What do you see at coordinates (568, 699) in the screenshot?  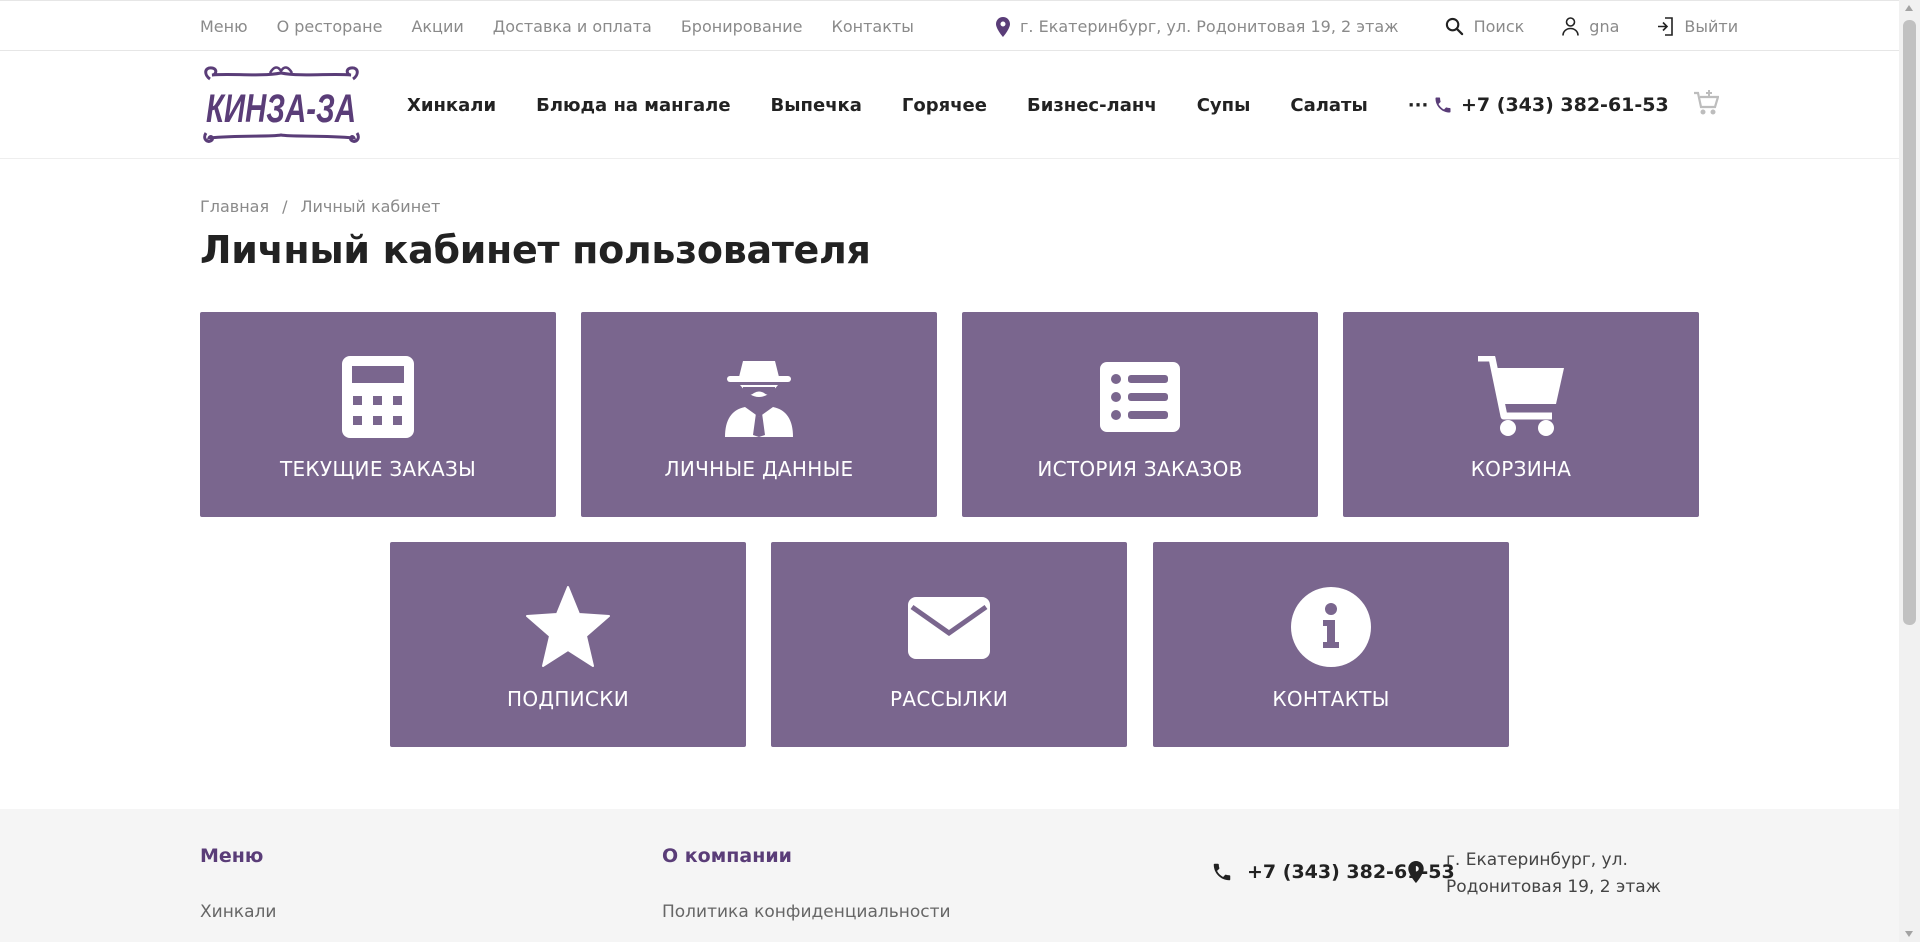 I see `tile-label: ПОДПИСКИ` at bounding box center [568, 699].